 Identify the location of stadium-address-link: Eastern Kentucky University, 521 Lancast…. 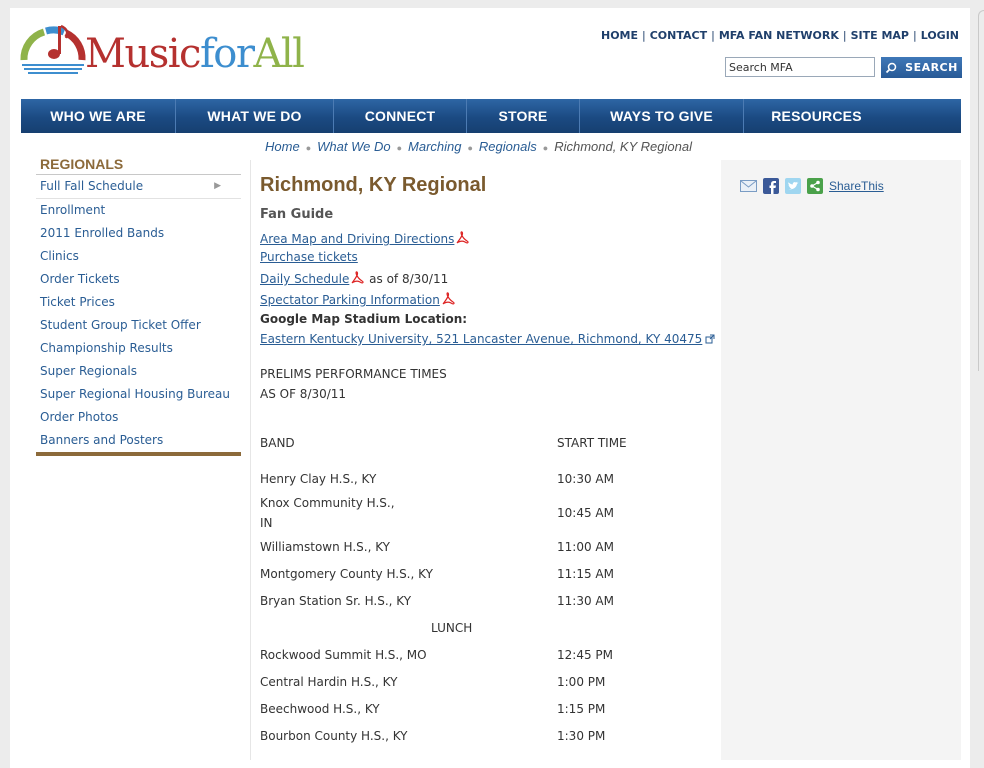
(481, 339).